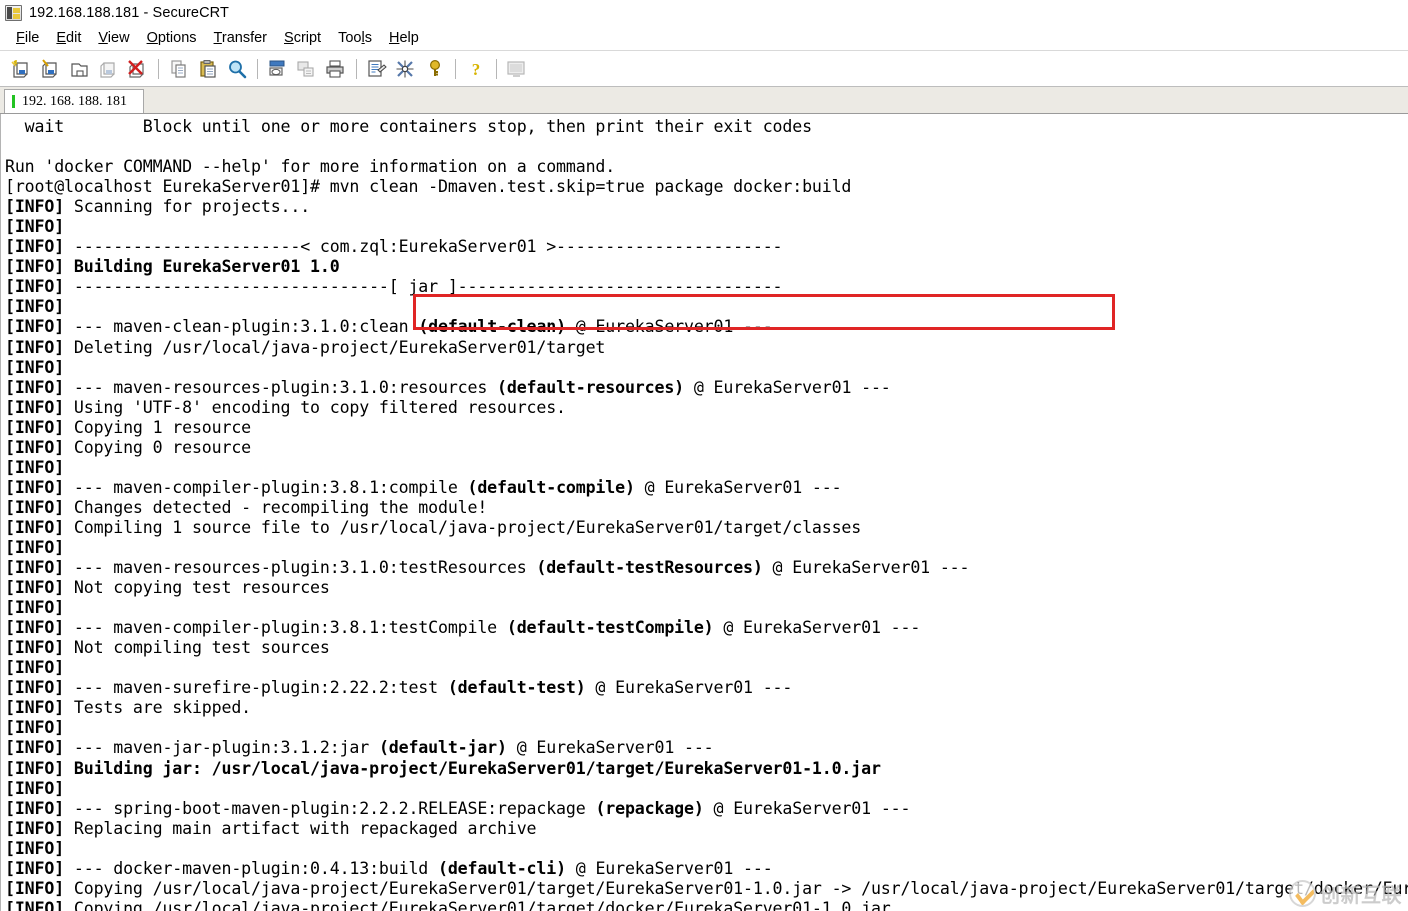  Describe the element at coordinates (306, 68) in the screenshot. I see `log-session-icon` at that location.